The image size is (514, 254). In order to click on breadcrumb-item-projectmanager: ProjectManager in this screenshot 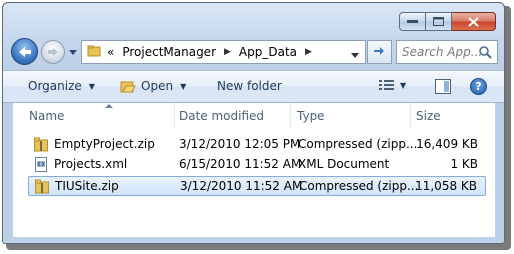, I will do `click(169, 52)`.